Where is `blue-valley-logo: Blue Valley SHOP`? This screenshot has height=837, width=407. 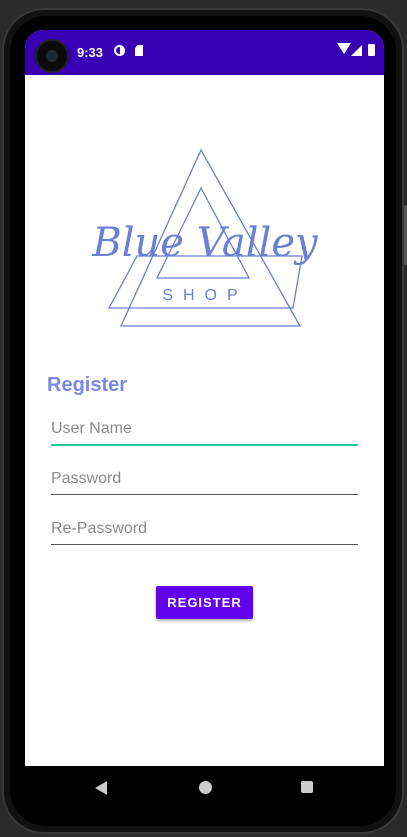
blue-valley-logo: Blue Valley SHOP is located at coordinates (205, 237).